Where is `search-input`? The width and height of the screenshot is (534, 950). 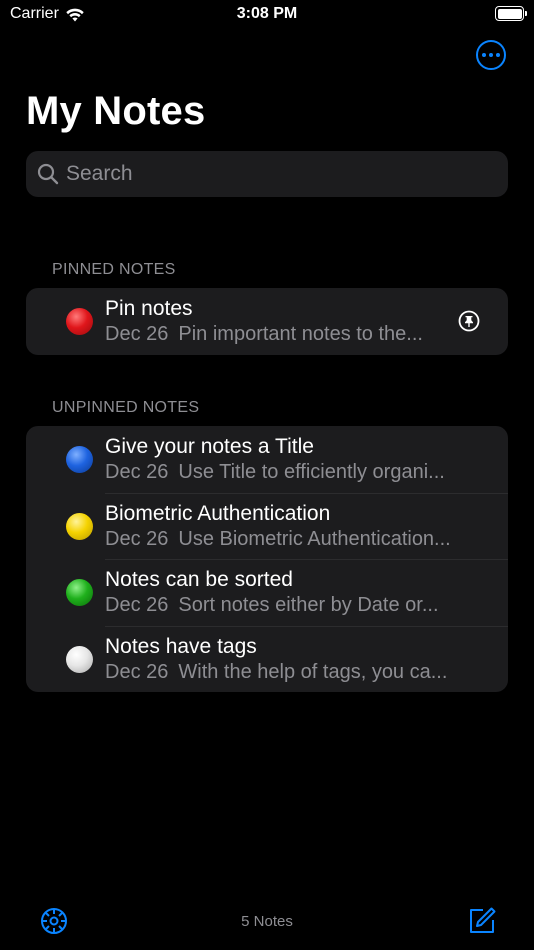
search-input is located at coordinates (276, 174).